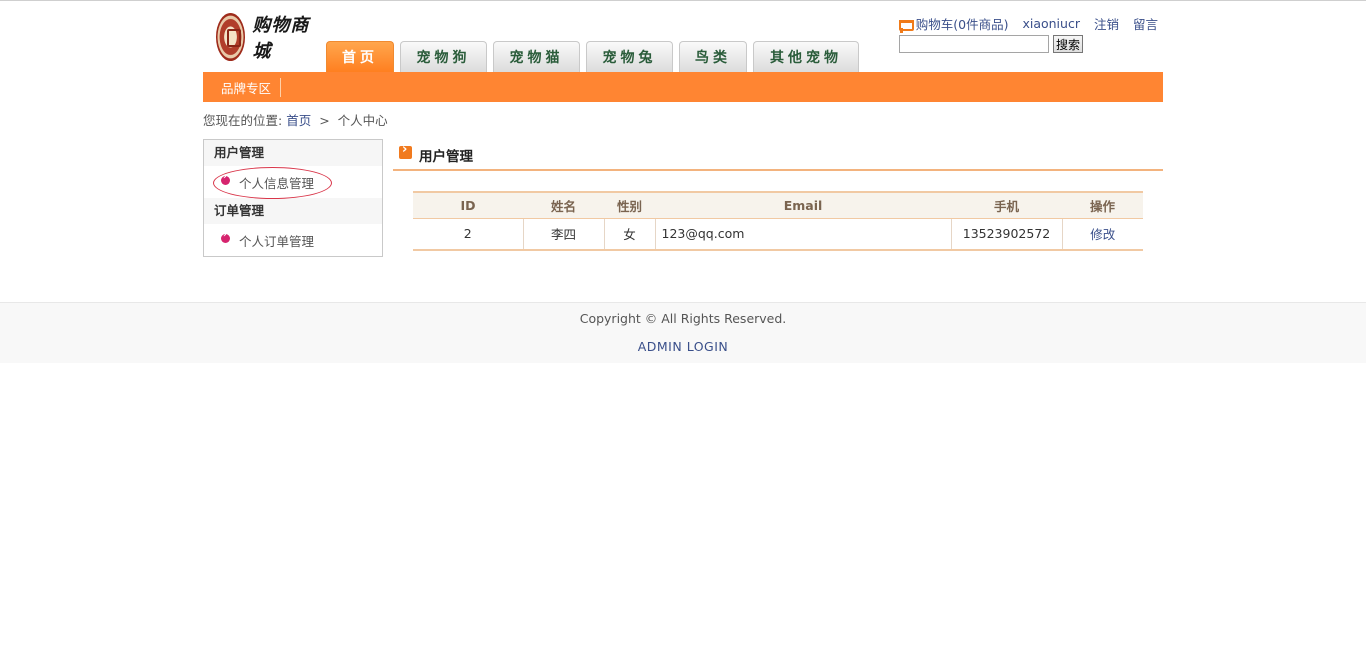  Describe the element at coordinates (243, 120) in the screenshot. I see `breadcrumb-prefix: 您现在的位置:` at that location.